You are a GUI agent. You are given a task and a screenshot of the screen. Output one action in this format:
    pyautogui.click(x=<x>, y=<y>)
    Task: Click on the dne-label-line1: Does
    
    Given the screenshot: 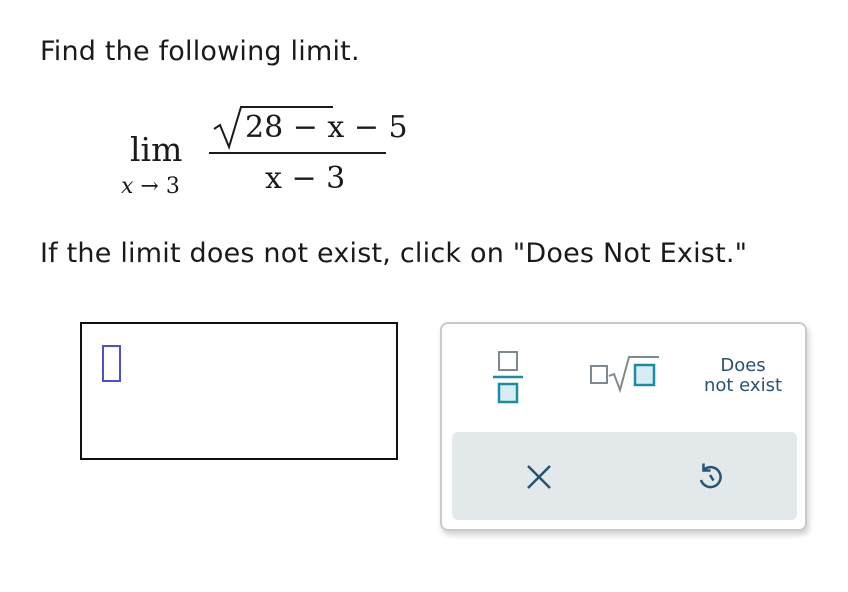 What is the action you would take?
    pyautogui.click(x=743, y=365)
    